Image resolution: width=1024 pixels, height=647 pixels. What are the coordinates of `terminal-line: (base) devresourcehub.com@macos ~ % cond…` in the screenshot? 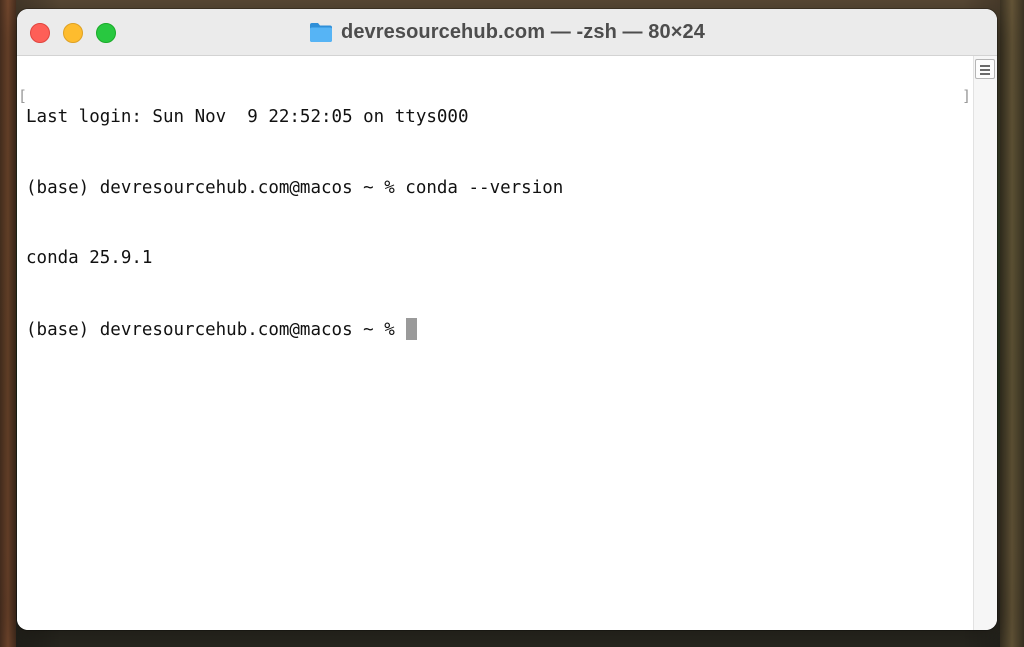 It's located at (295, 187).